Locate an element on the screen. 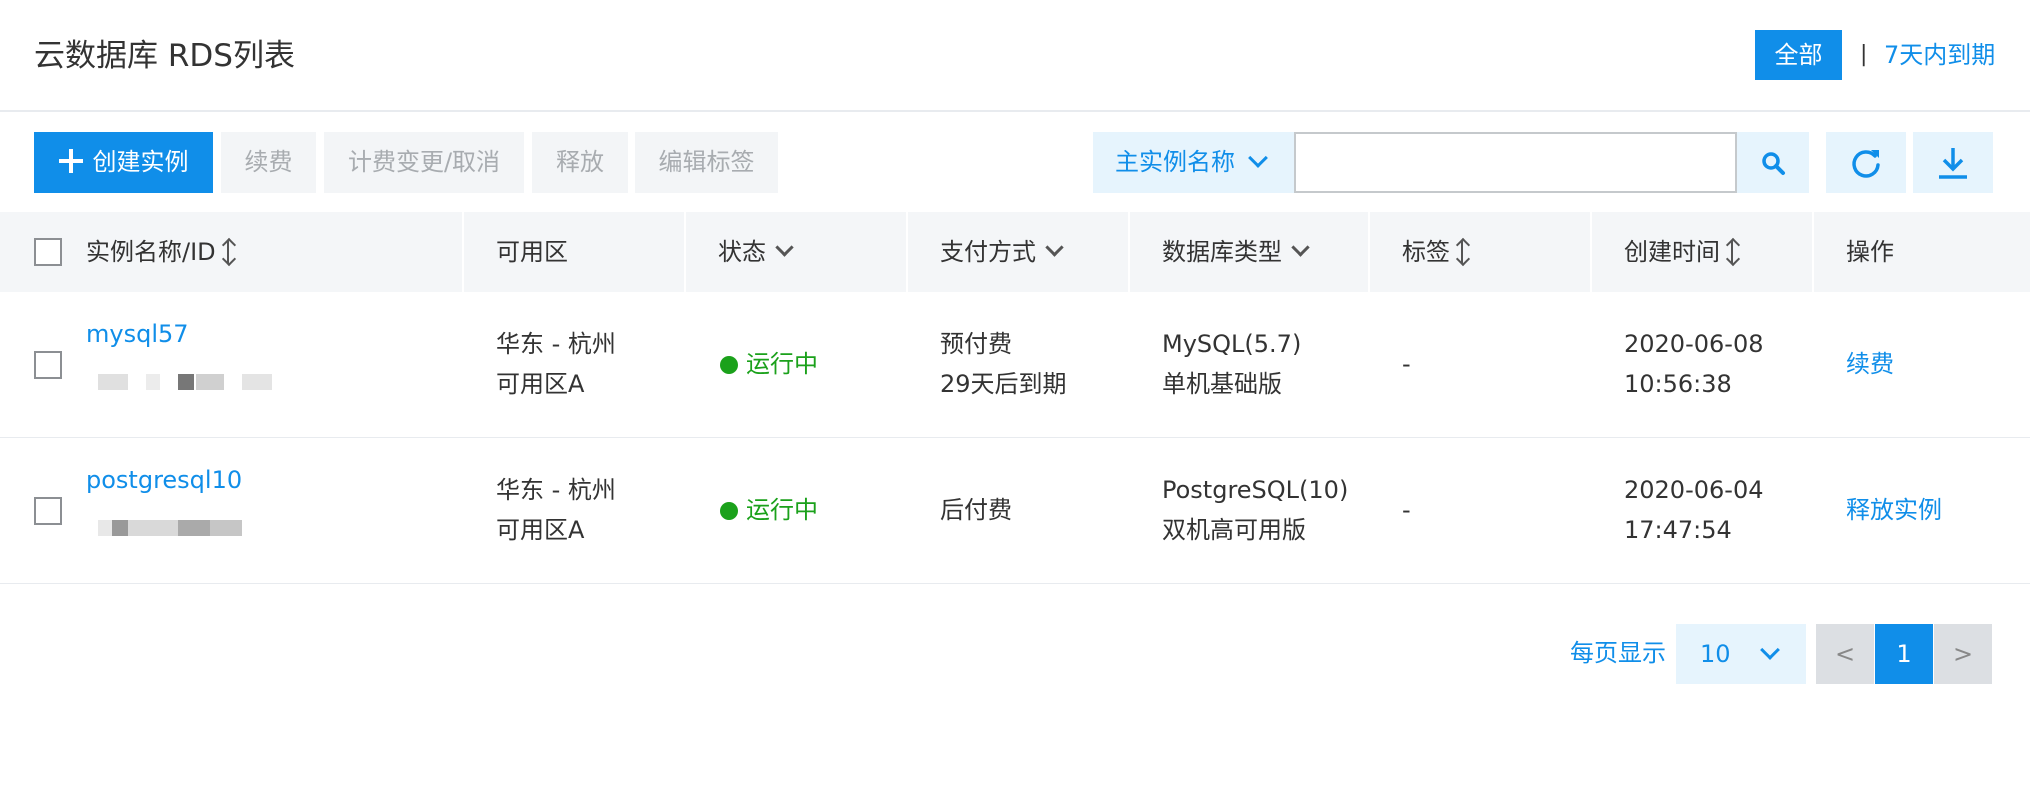 The image size is (2030, 792). release-button: 释放 is located at coordinates (580, 162).